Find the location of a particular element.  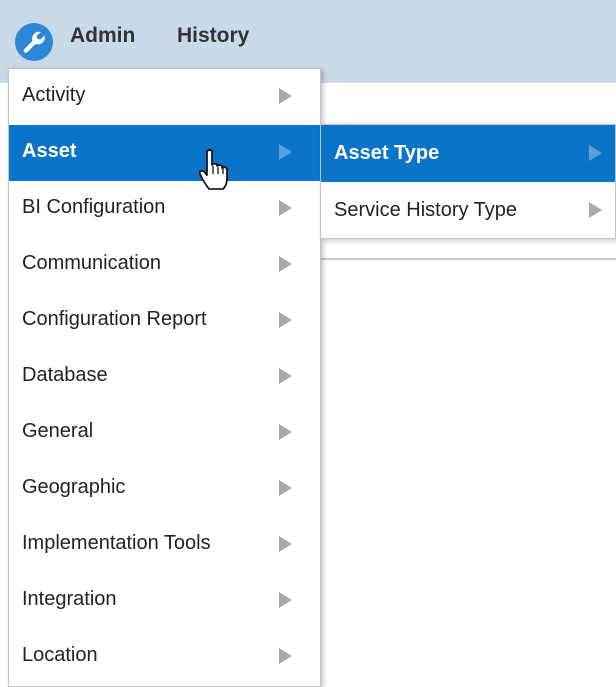

menu-item-configuration-report: Configuration Report is located at coordinates (164, 321).